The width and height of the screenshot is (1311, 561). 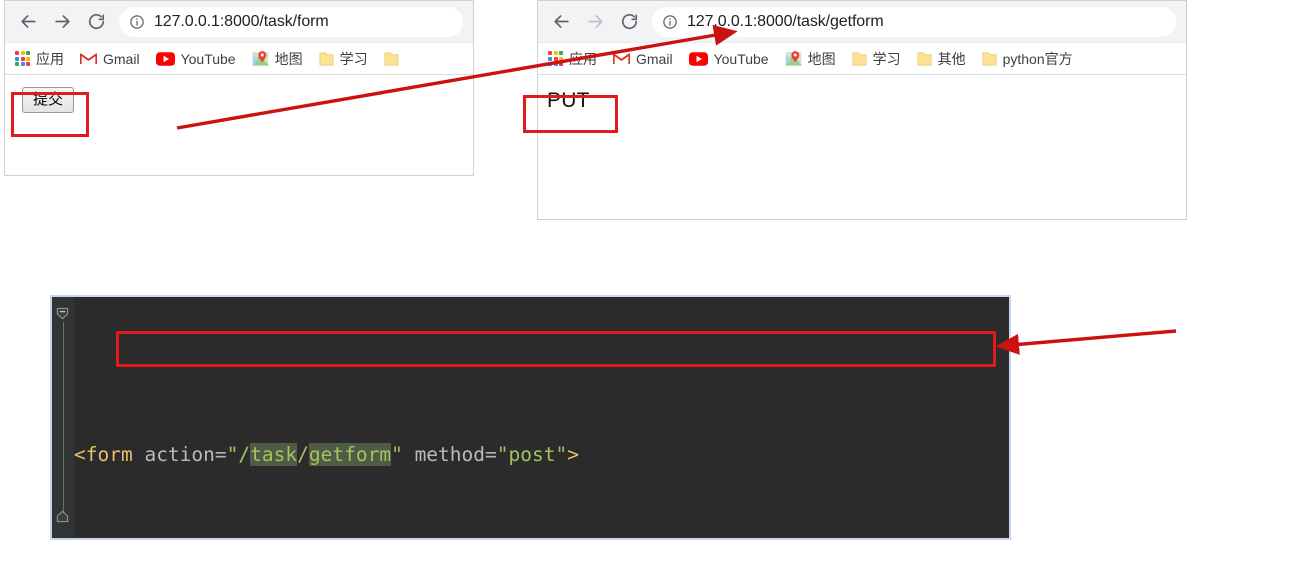 I want to click on bookmark-gmail-left: Gmail, so click(x=110, y=59).